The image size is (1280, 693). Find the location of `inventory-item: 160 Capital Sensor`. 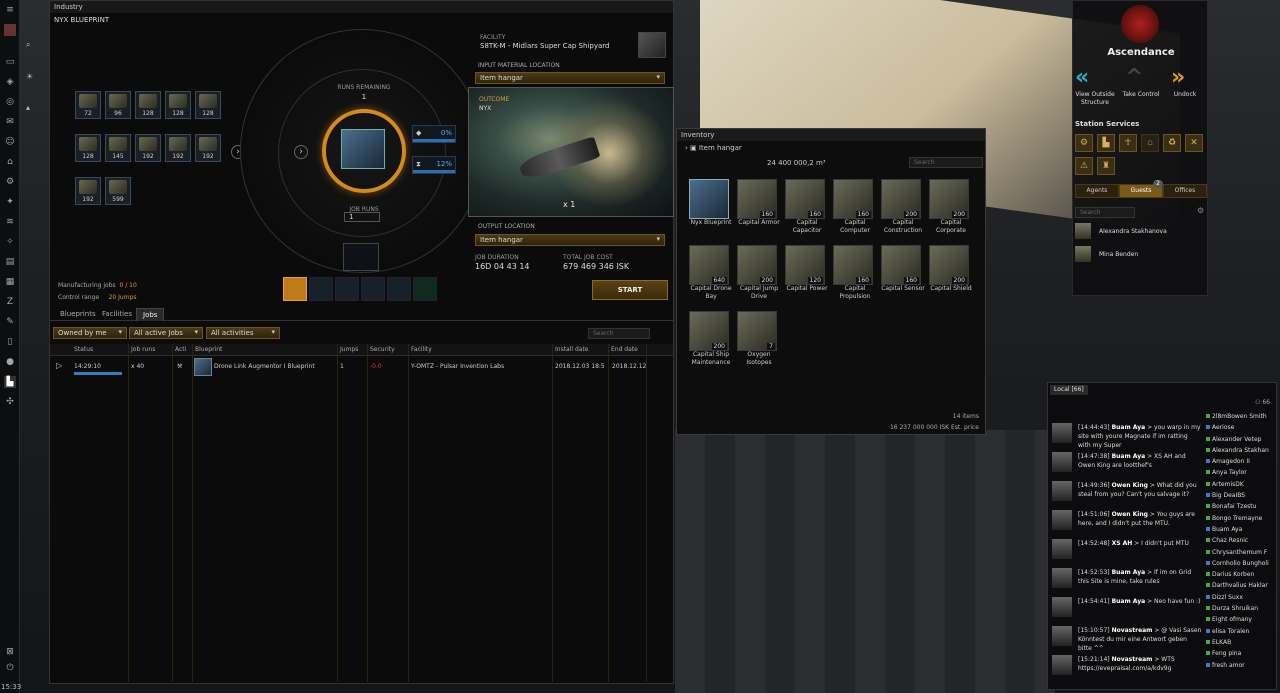

inventory-item: 160 Capital Sensor is located at coordinates (903, 269).